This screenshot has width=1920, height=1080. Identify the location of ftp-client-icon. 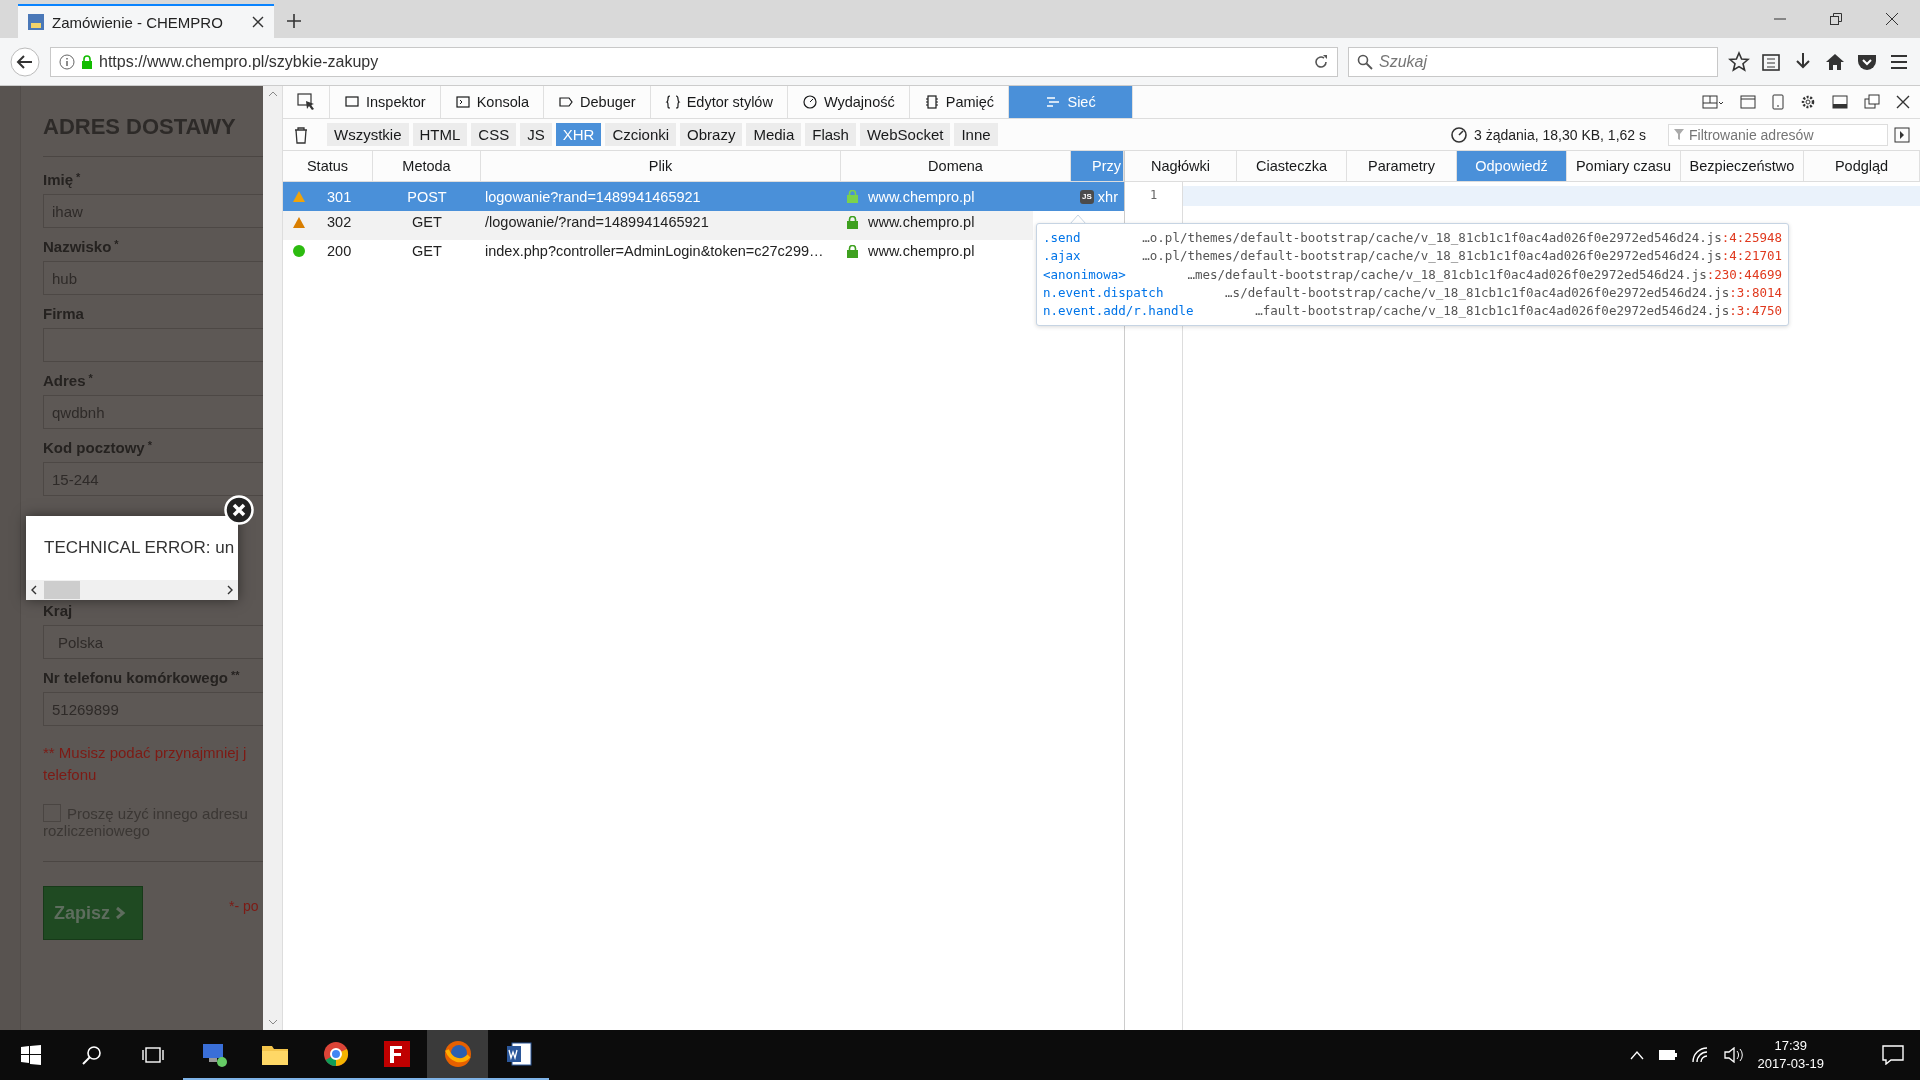
(396, 1054).